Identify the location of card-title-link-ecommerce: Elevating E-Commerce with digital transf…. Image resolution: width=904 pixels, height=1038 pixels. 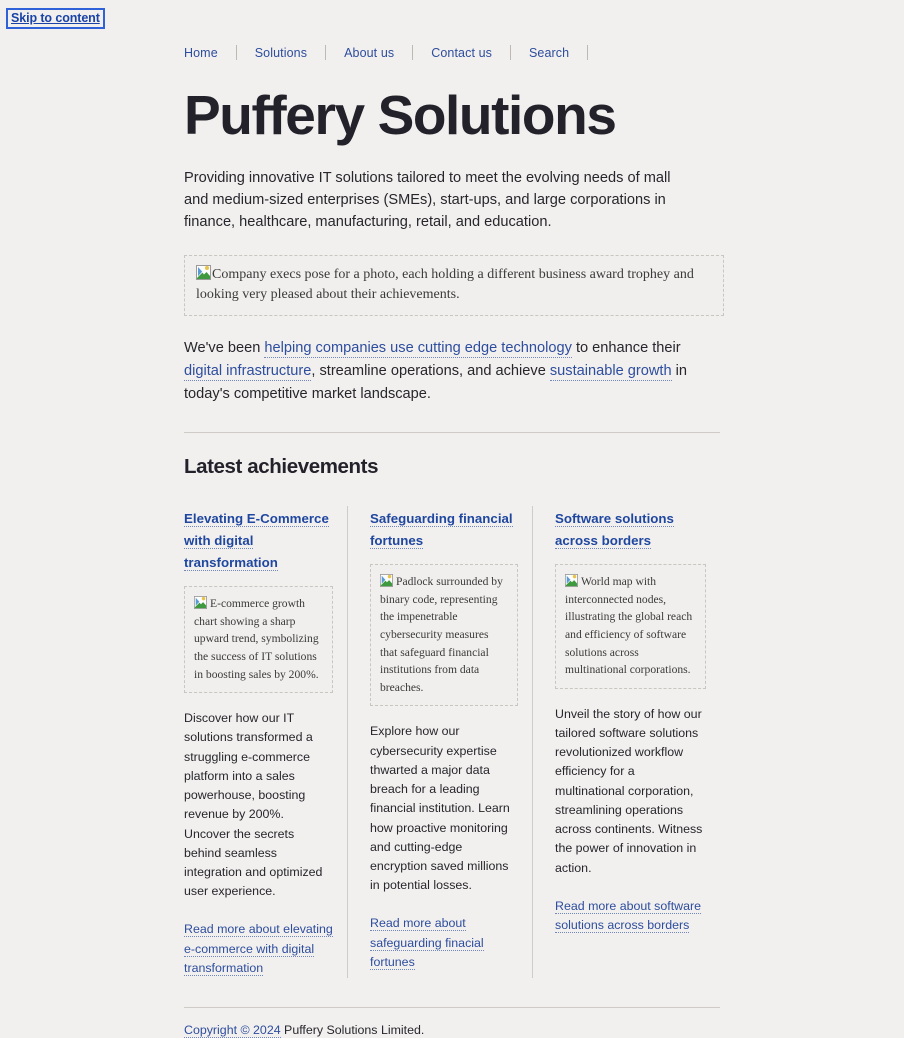
(256, 541).